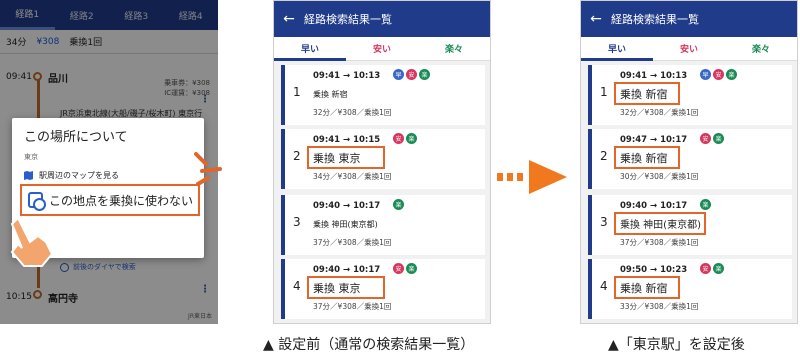 The height and width of the screenshot is (356, 800). Describe the element at coordinates (31, 157) in the screenshot. I see `dialog-station: 東京` at that location.